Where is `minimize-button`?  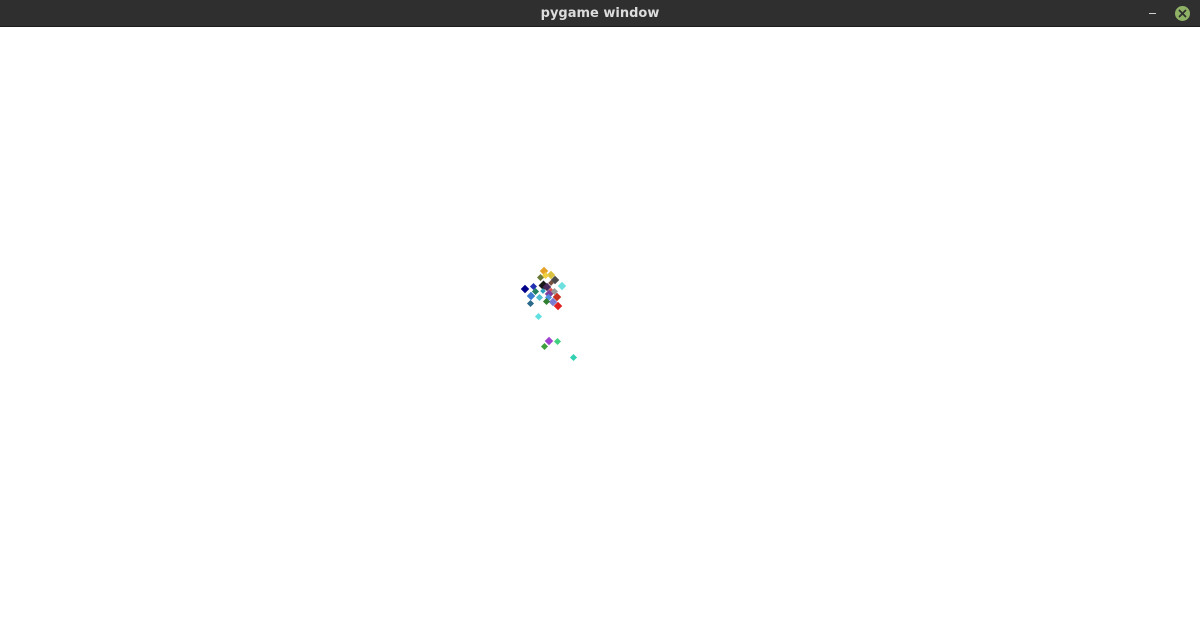 minimize-button is located at coordinates (1153, 13).